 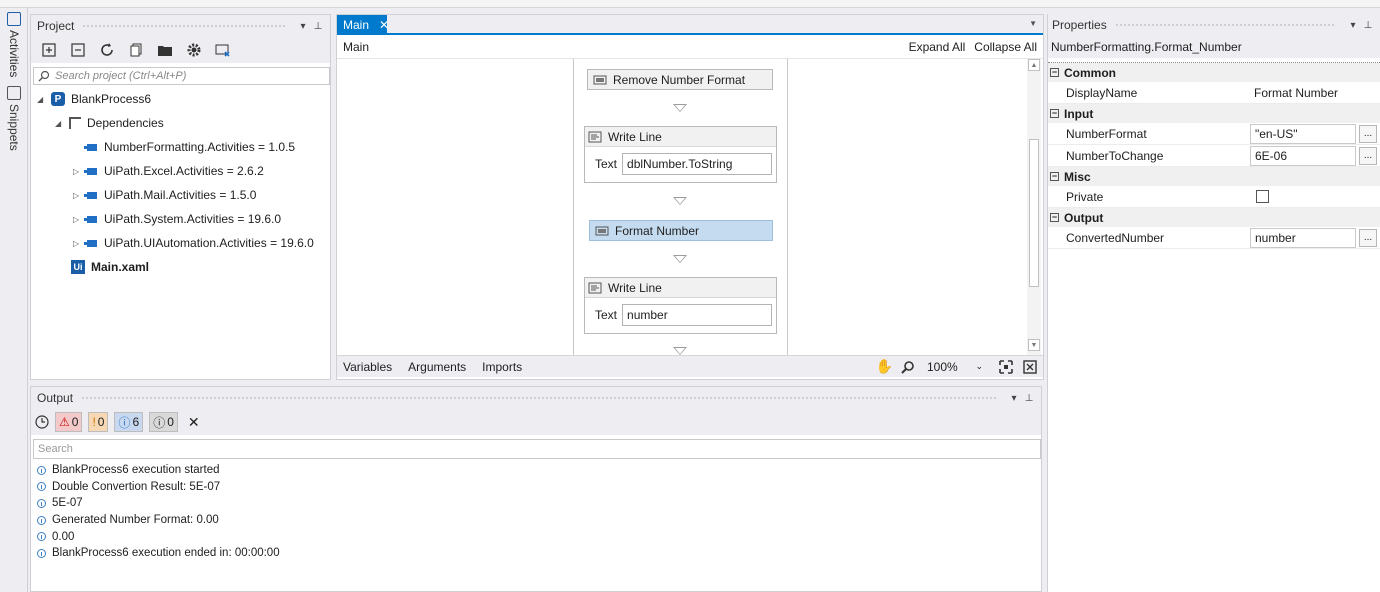 What do you see at coordinates (121, 76) in the screenshot?
I see `project-search-placeholder: Search project (Ctrl+Alt+P)` at bounding box center [121, 76].